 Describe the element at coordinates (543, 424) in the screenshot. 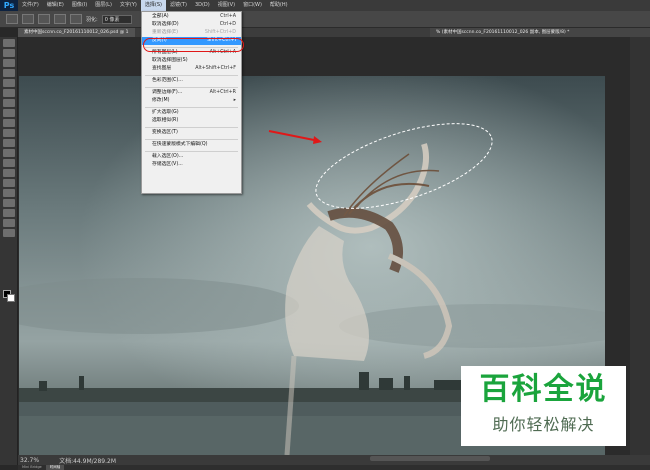

I see `watermark-subtitle: 助你轻松解决` at that location.